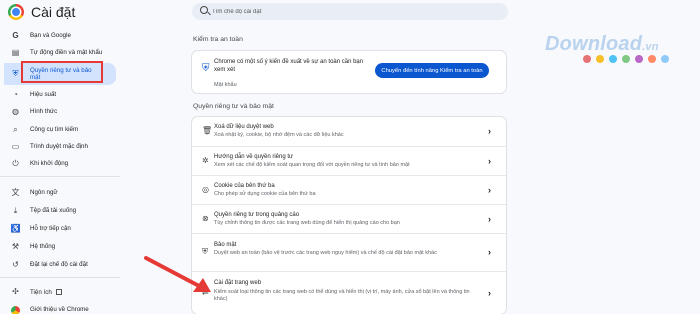 The height and width of the screenshot is (314, 700). I want to click on sidebar-item-label: Hình thức, so click(44, 112).